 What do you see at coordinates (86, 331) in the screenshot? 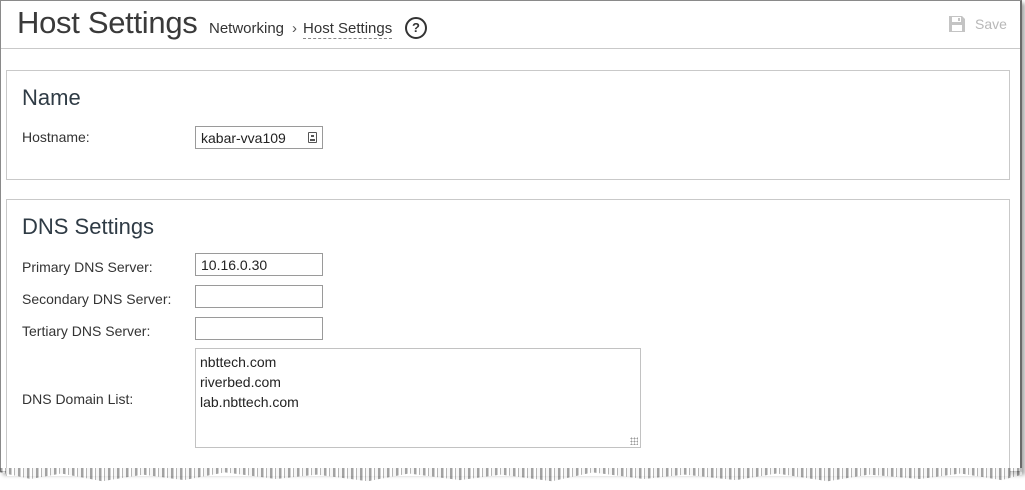
I see `tertiary-dns-label: Tertiary DNS Server:` at bounding box center [86, 331].